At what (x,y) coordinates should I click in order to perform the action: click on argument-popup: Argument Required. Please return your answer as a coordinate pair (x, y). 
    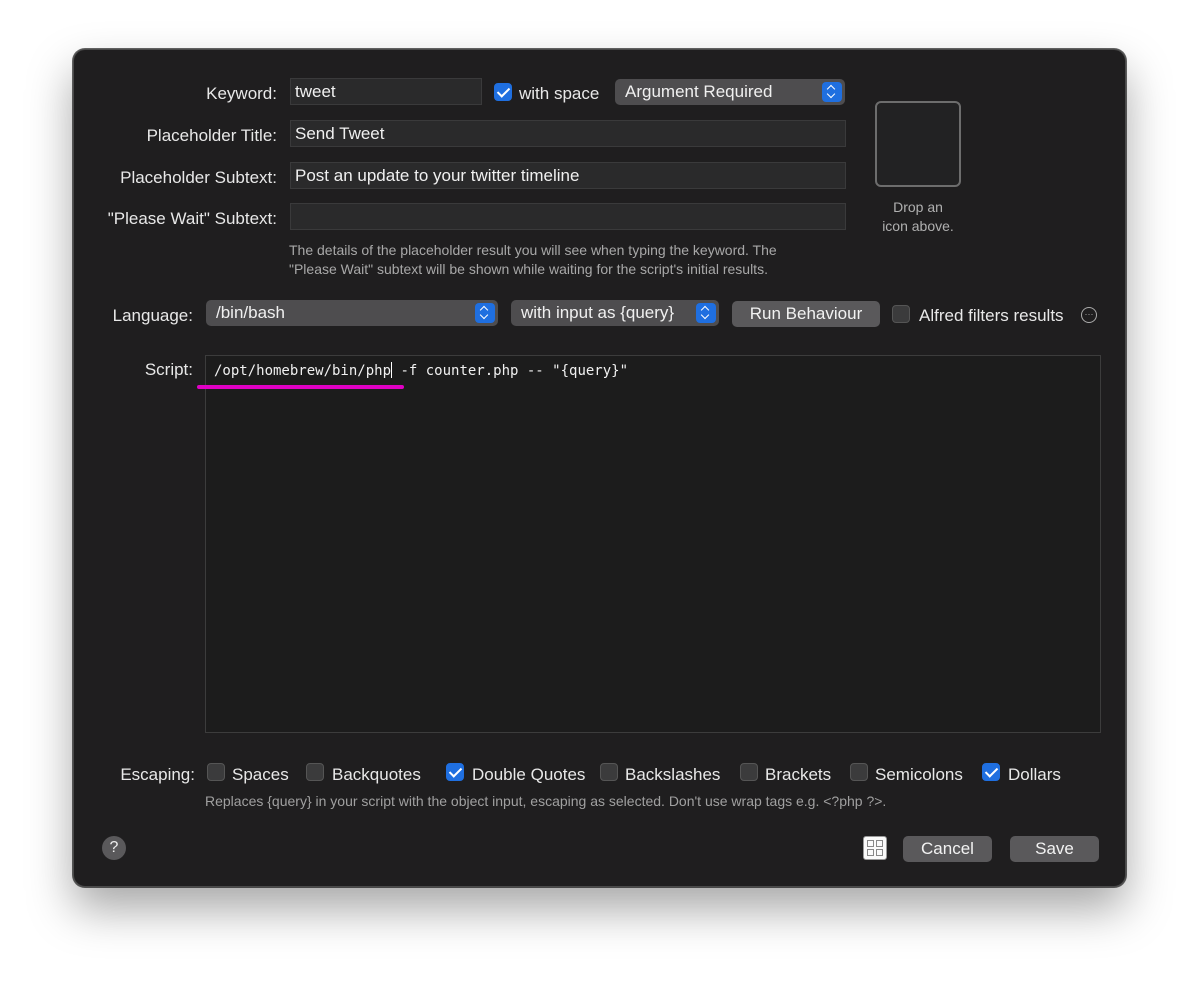
    Looking at the image, I should click on (730, 92).